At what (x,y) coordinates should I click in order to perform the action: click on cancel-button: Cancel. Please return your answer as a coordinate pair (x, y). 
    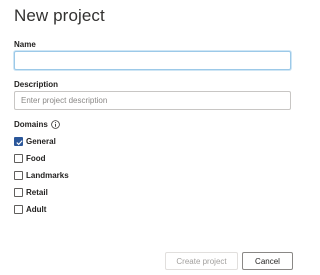
    Looking at the image, I should click on (267, 261).